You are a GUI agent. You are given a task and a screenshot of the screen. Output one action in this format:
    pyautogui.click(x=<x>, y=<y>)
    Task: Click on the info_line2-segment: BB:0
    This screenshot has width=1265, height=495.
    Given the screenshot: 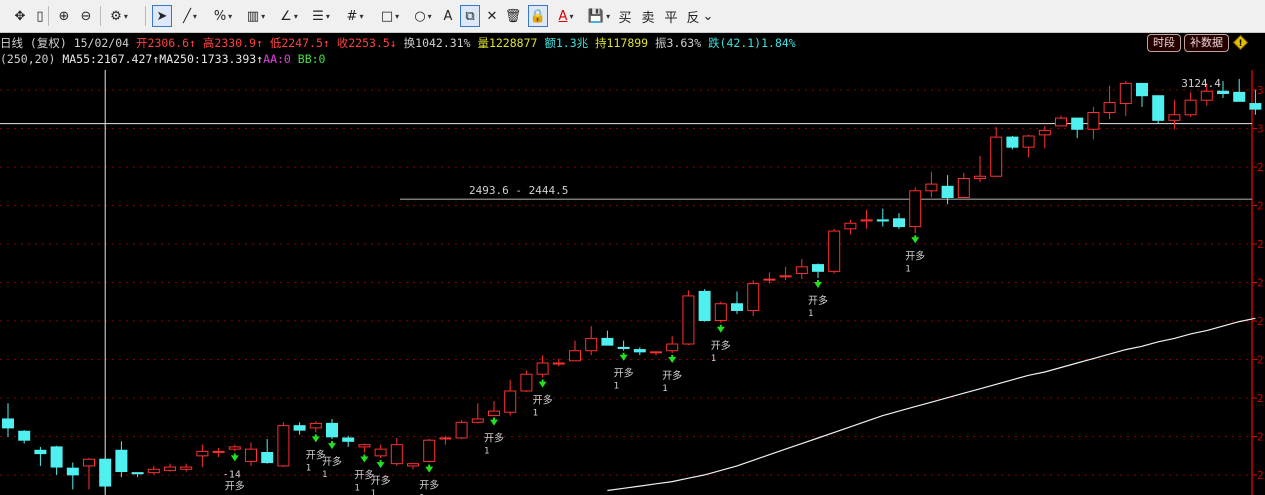 What is the action you would take?
    pyautogui.click(x=311, y=59)
    